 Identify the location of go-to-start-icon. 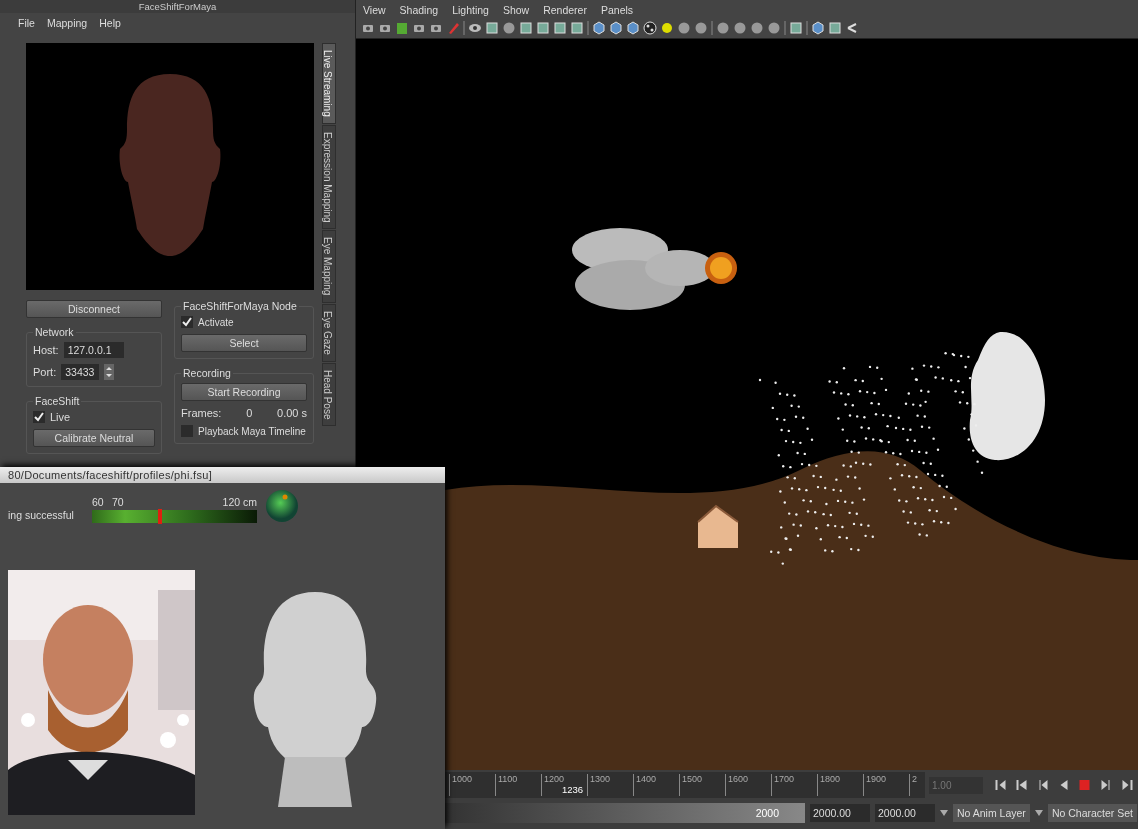
(1000, 785).